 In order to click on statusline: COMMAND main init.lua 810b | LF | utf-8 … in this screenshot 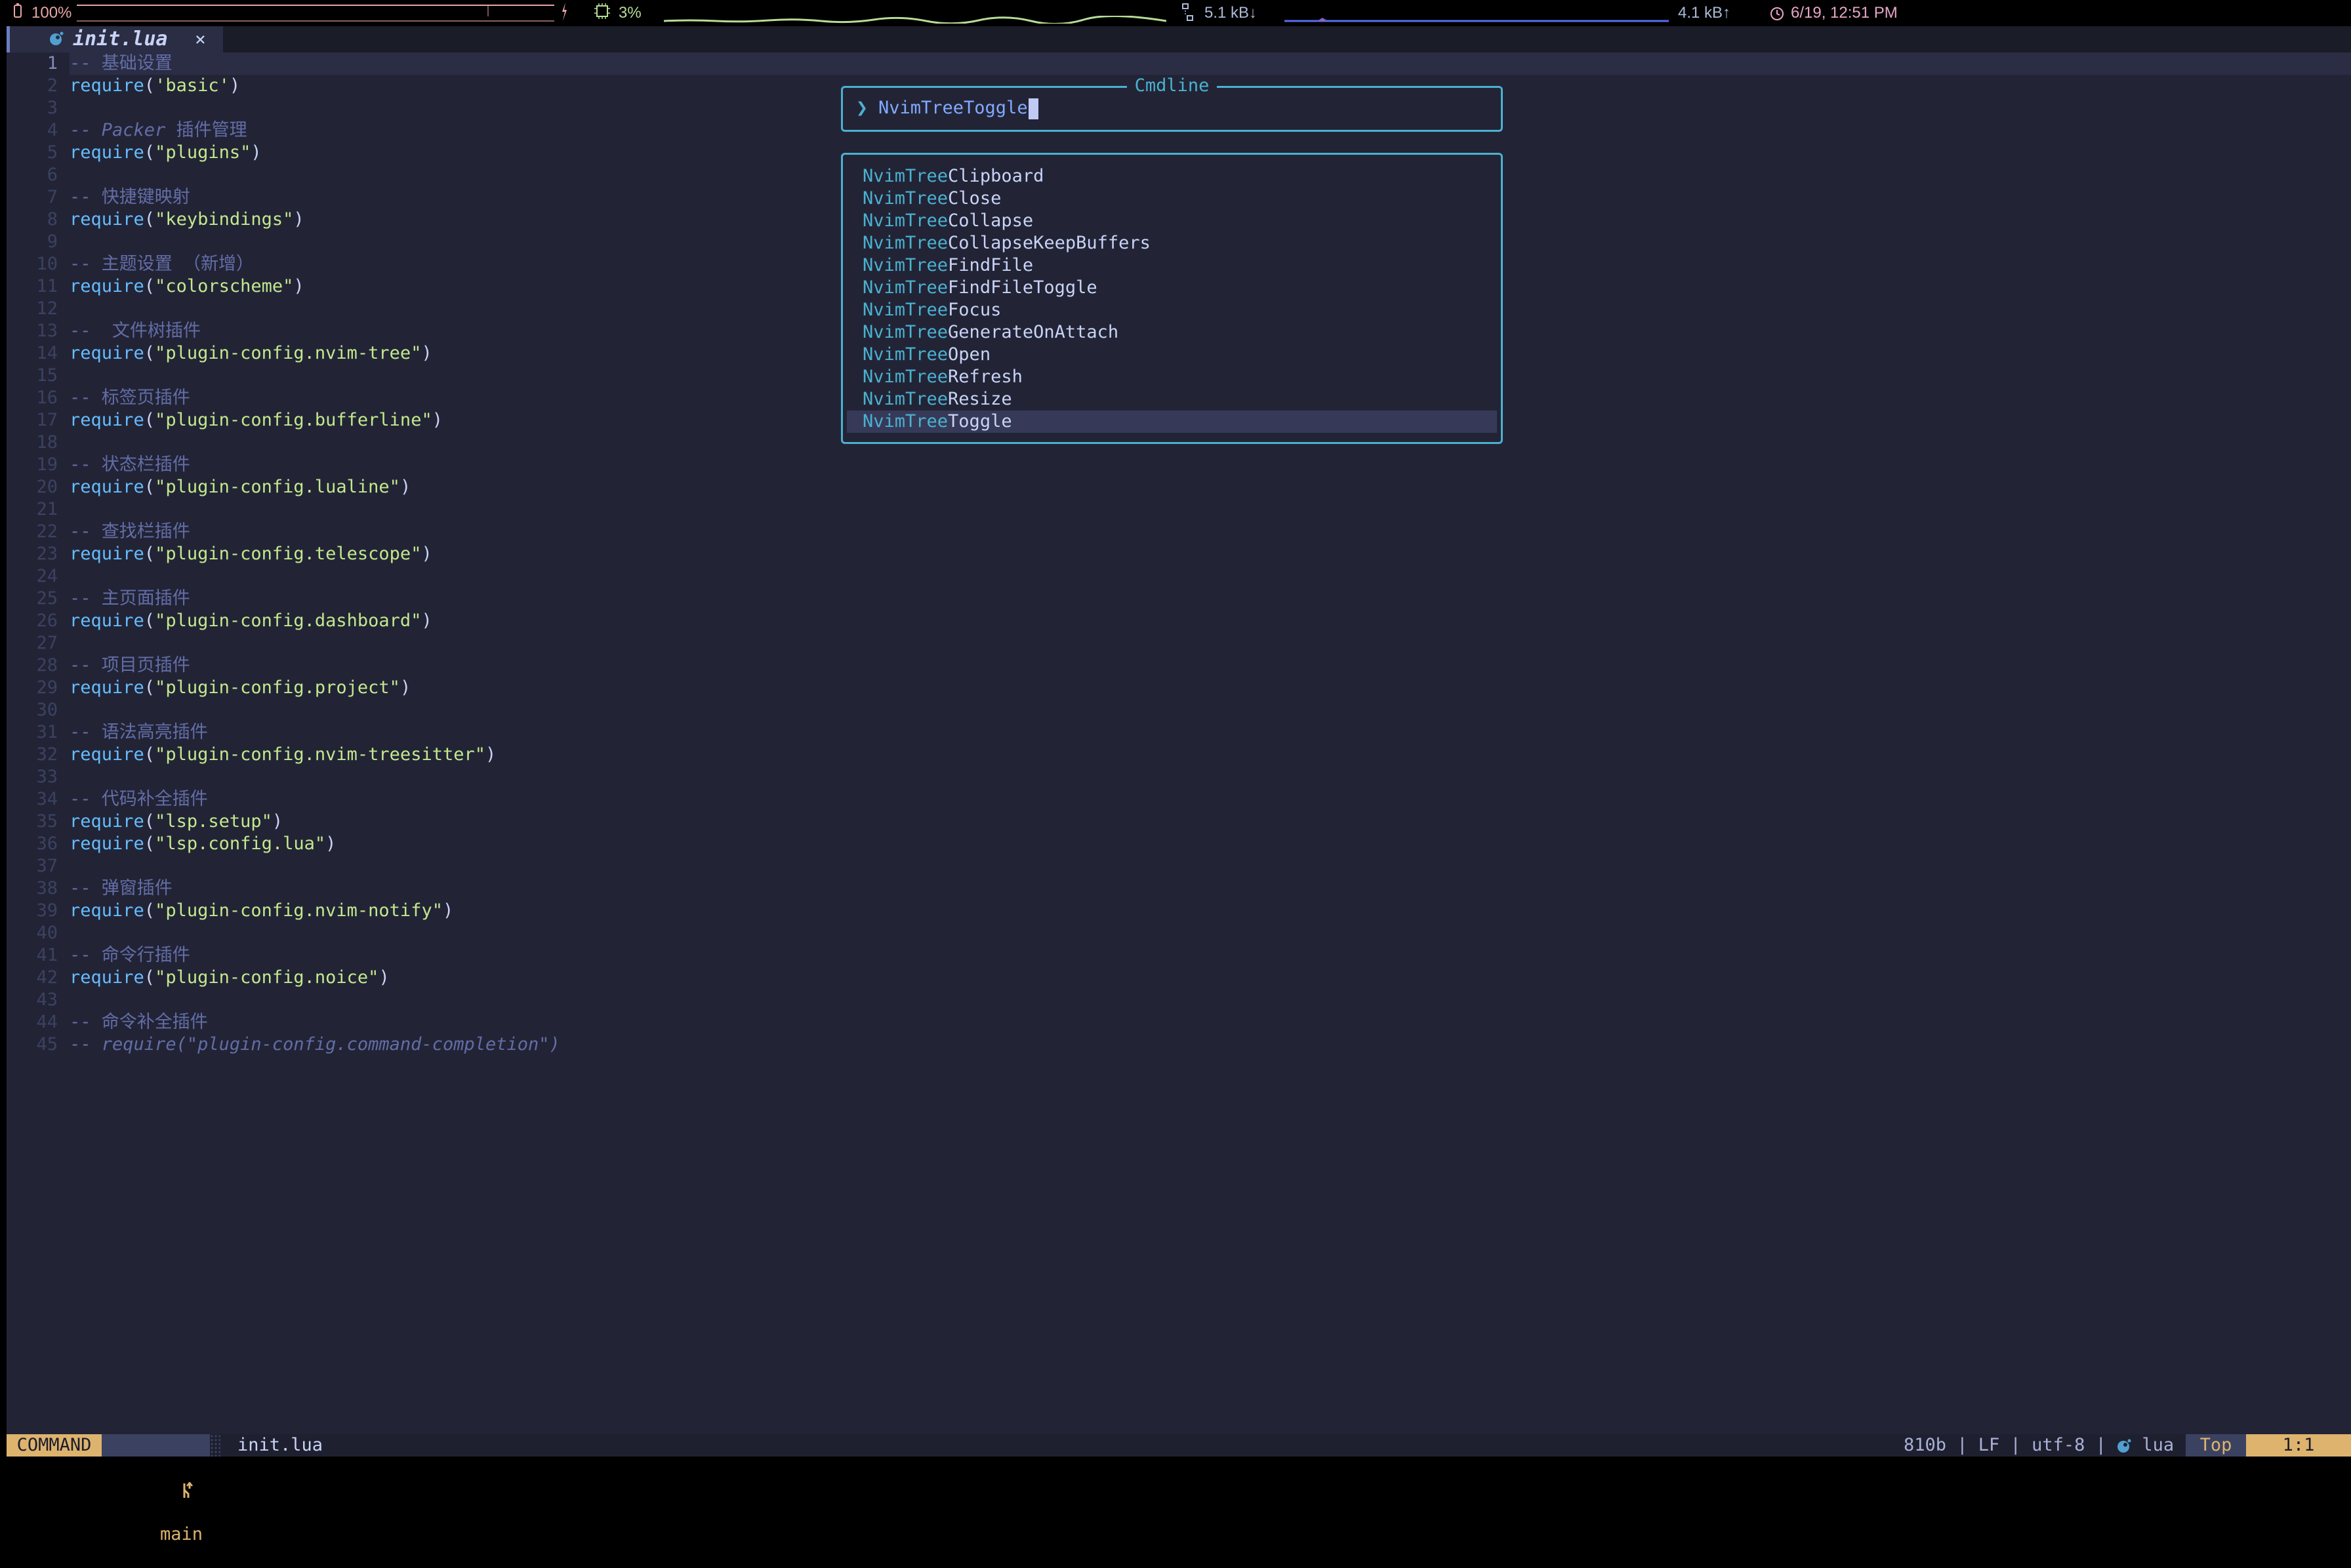, I will do `click(1179, 1489)`.